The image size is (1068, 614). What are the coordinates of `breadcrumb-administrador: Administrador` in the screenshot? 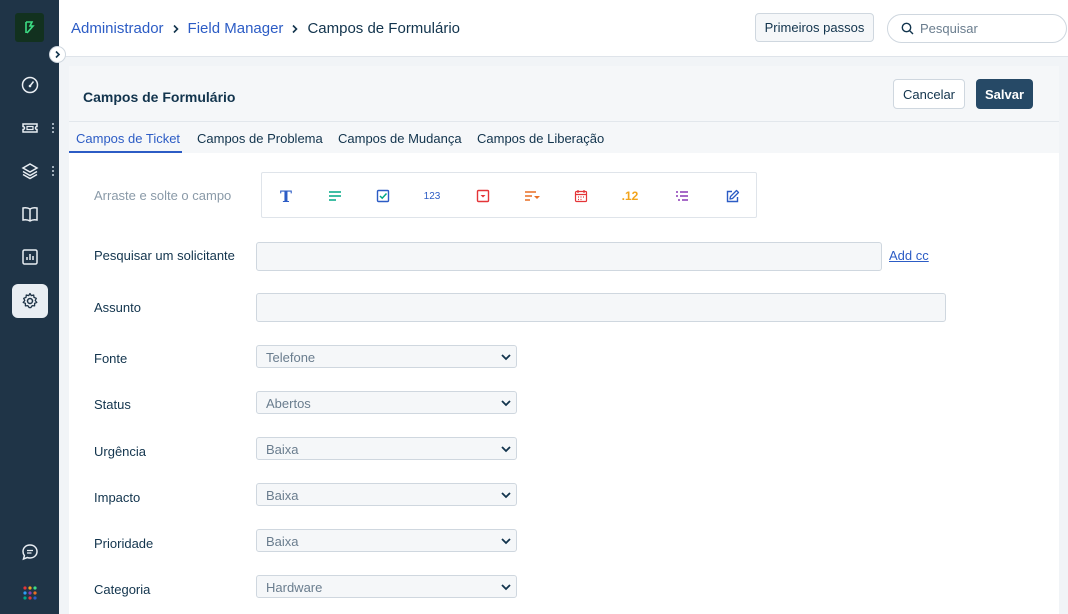 It's located at (117, 28).